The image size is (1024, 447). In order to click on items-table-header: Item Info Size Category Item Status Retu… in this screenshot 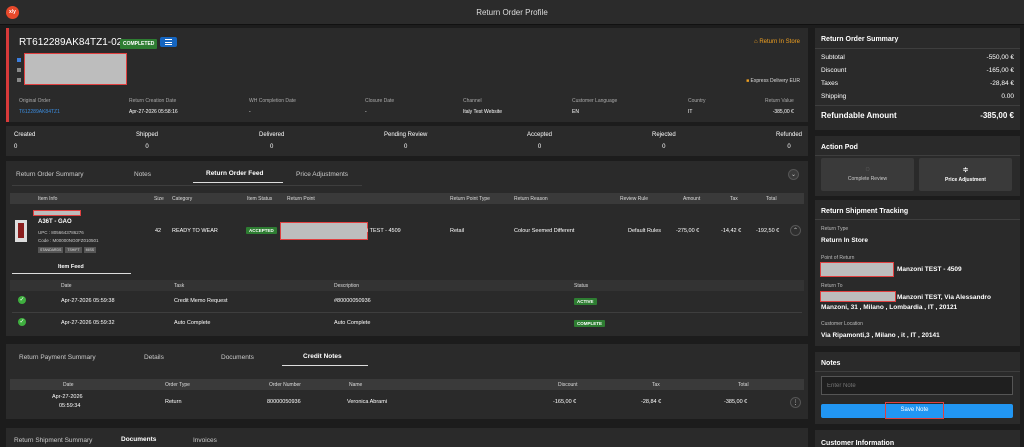, I will do `click(407, 198)`.